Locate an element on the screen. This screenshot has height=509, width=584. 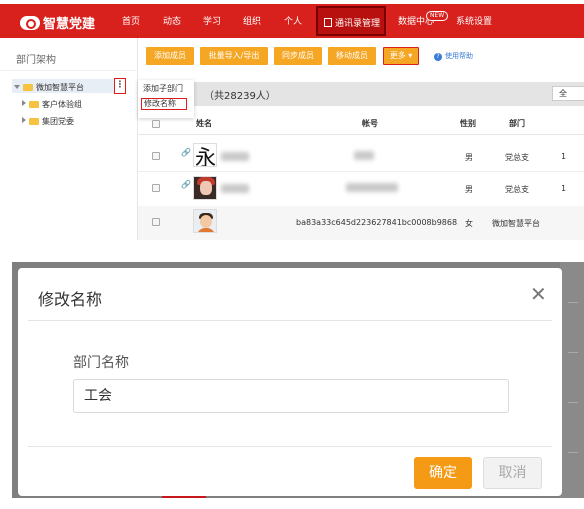
cancel-button: 取消 is located at coordinates (512, 473).